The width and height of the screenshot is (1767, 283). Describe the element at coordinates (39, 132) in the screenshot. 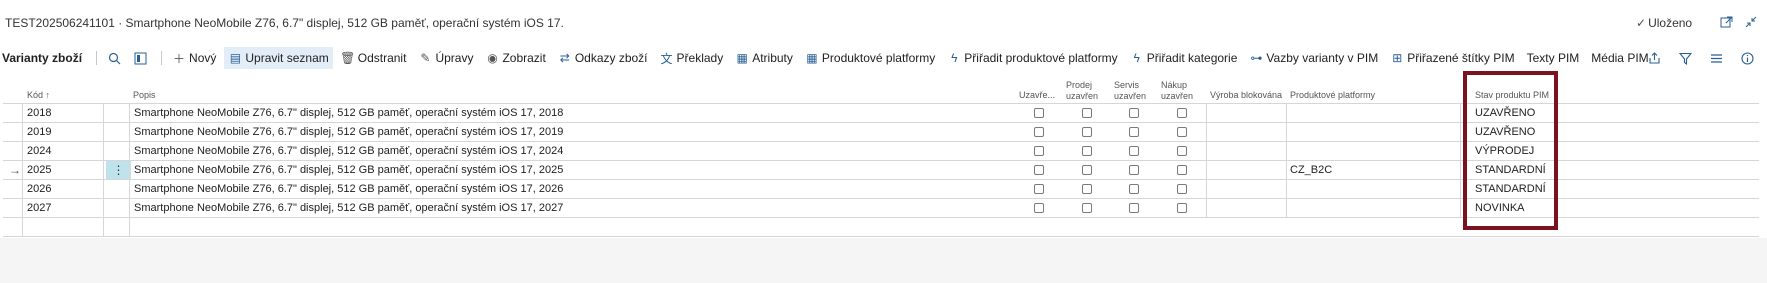

I see `cell-code: 2019` at that location.